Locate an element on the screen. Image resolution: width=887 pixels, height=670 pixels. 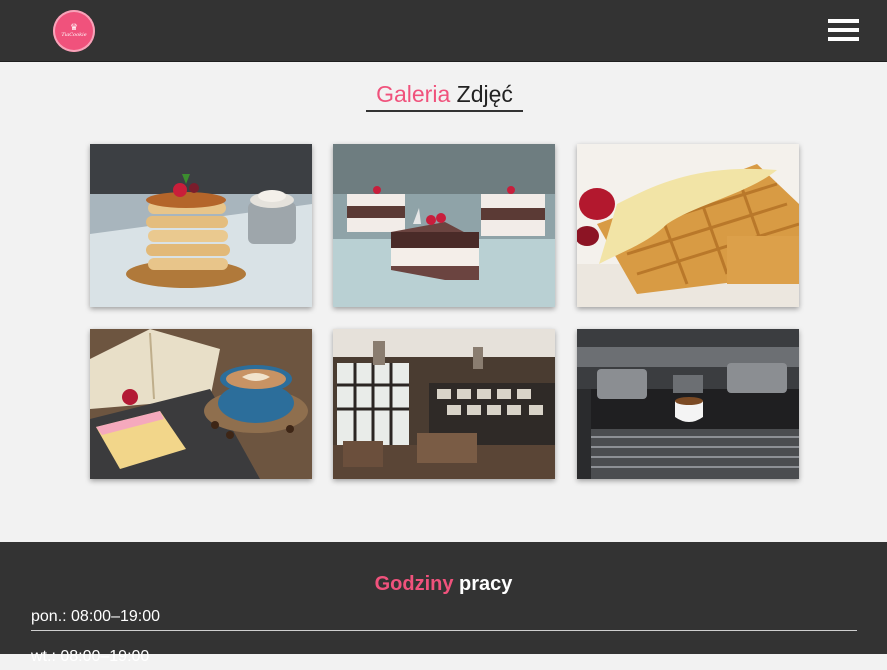
gallery-title-rest: Zdjęć is located at coordinates (484, 94).